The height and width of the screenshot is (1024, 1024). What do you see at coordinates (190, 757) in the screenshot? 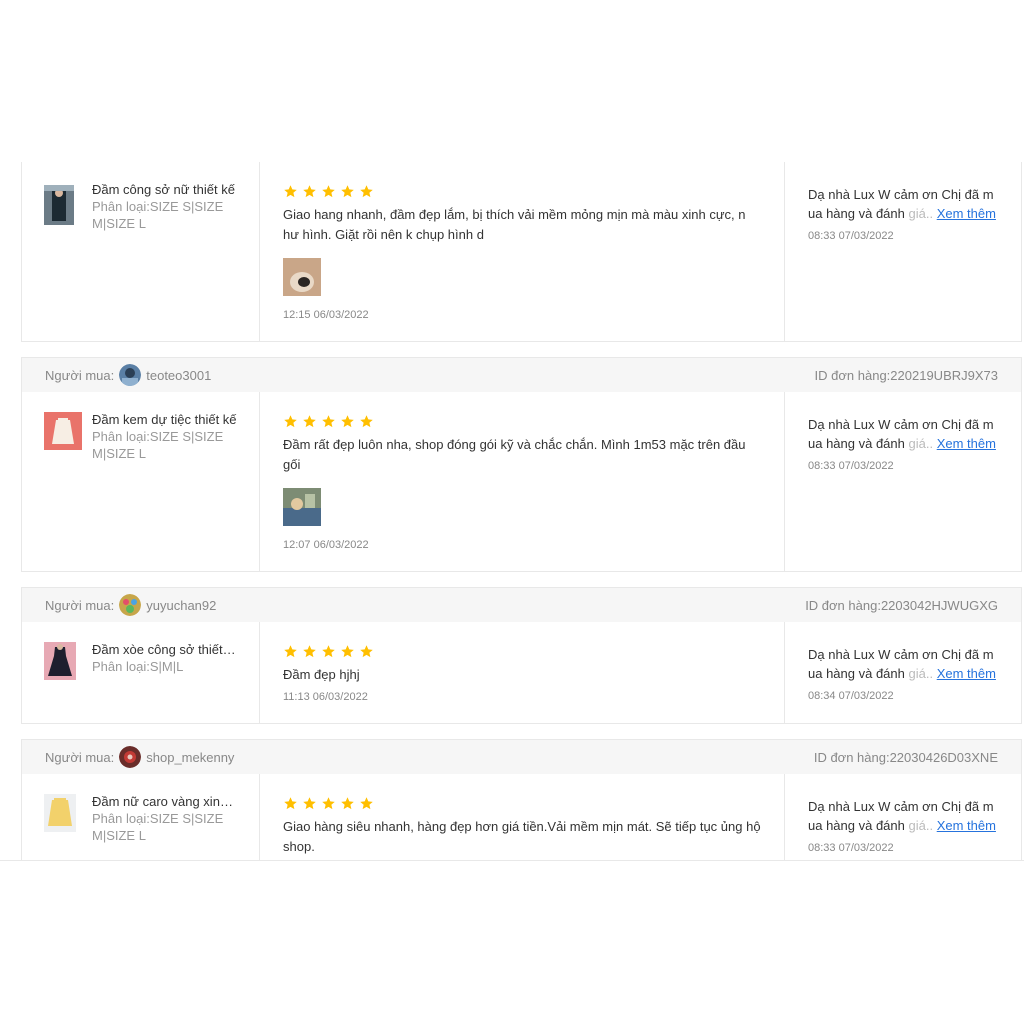
I see `buyer-name: shop_mekenny` at bounding box center [190, 757].